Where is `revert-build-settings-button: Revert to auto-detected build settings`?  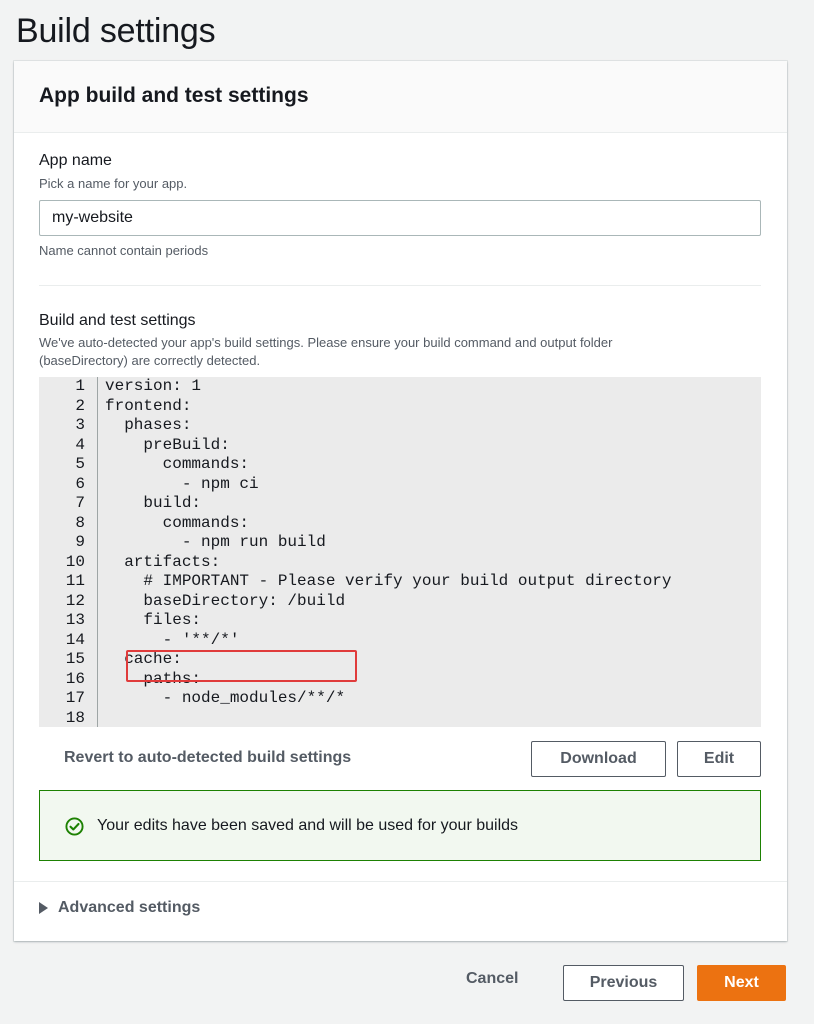
revert-build-settings-button: Revert to auto-detected build settings is located at coordinates (207, 758).